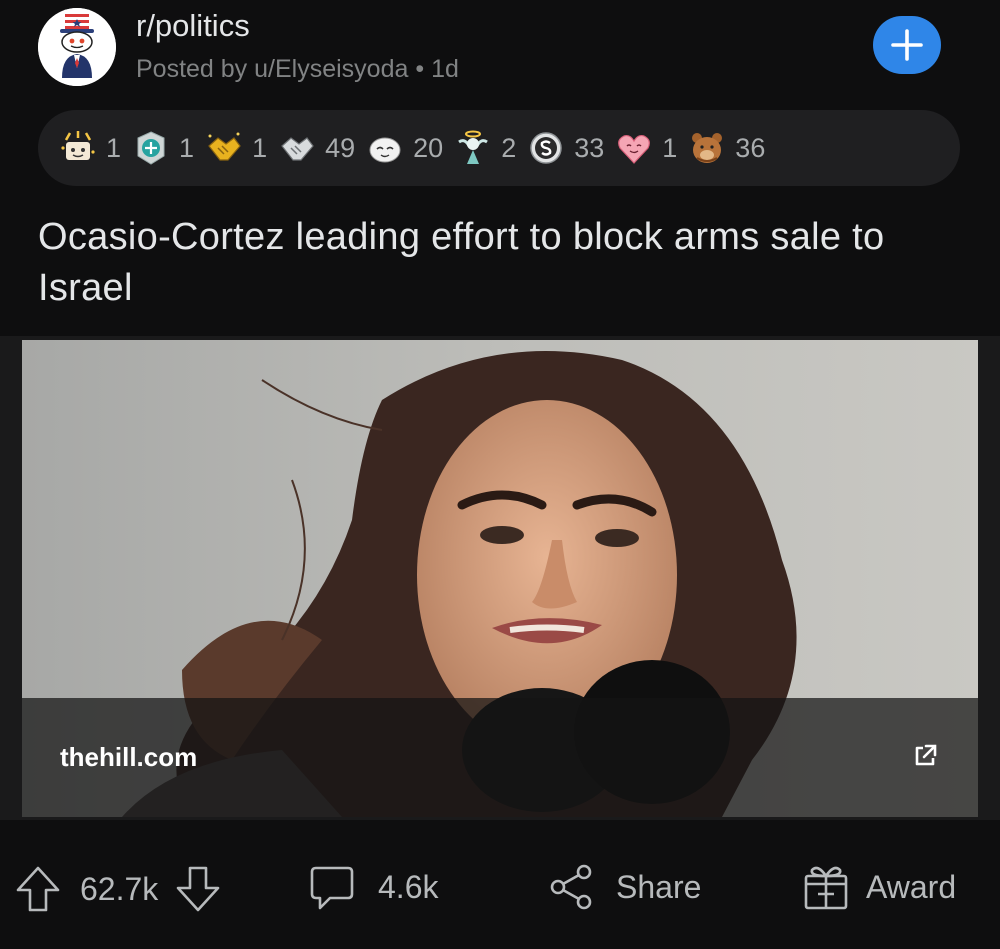 The image size is (1000, 949). I want to click on subreddit-name: r/politics, so click(193, 26).